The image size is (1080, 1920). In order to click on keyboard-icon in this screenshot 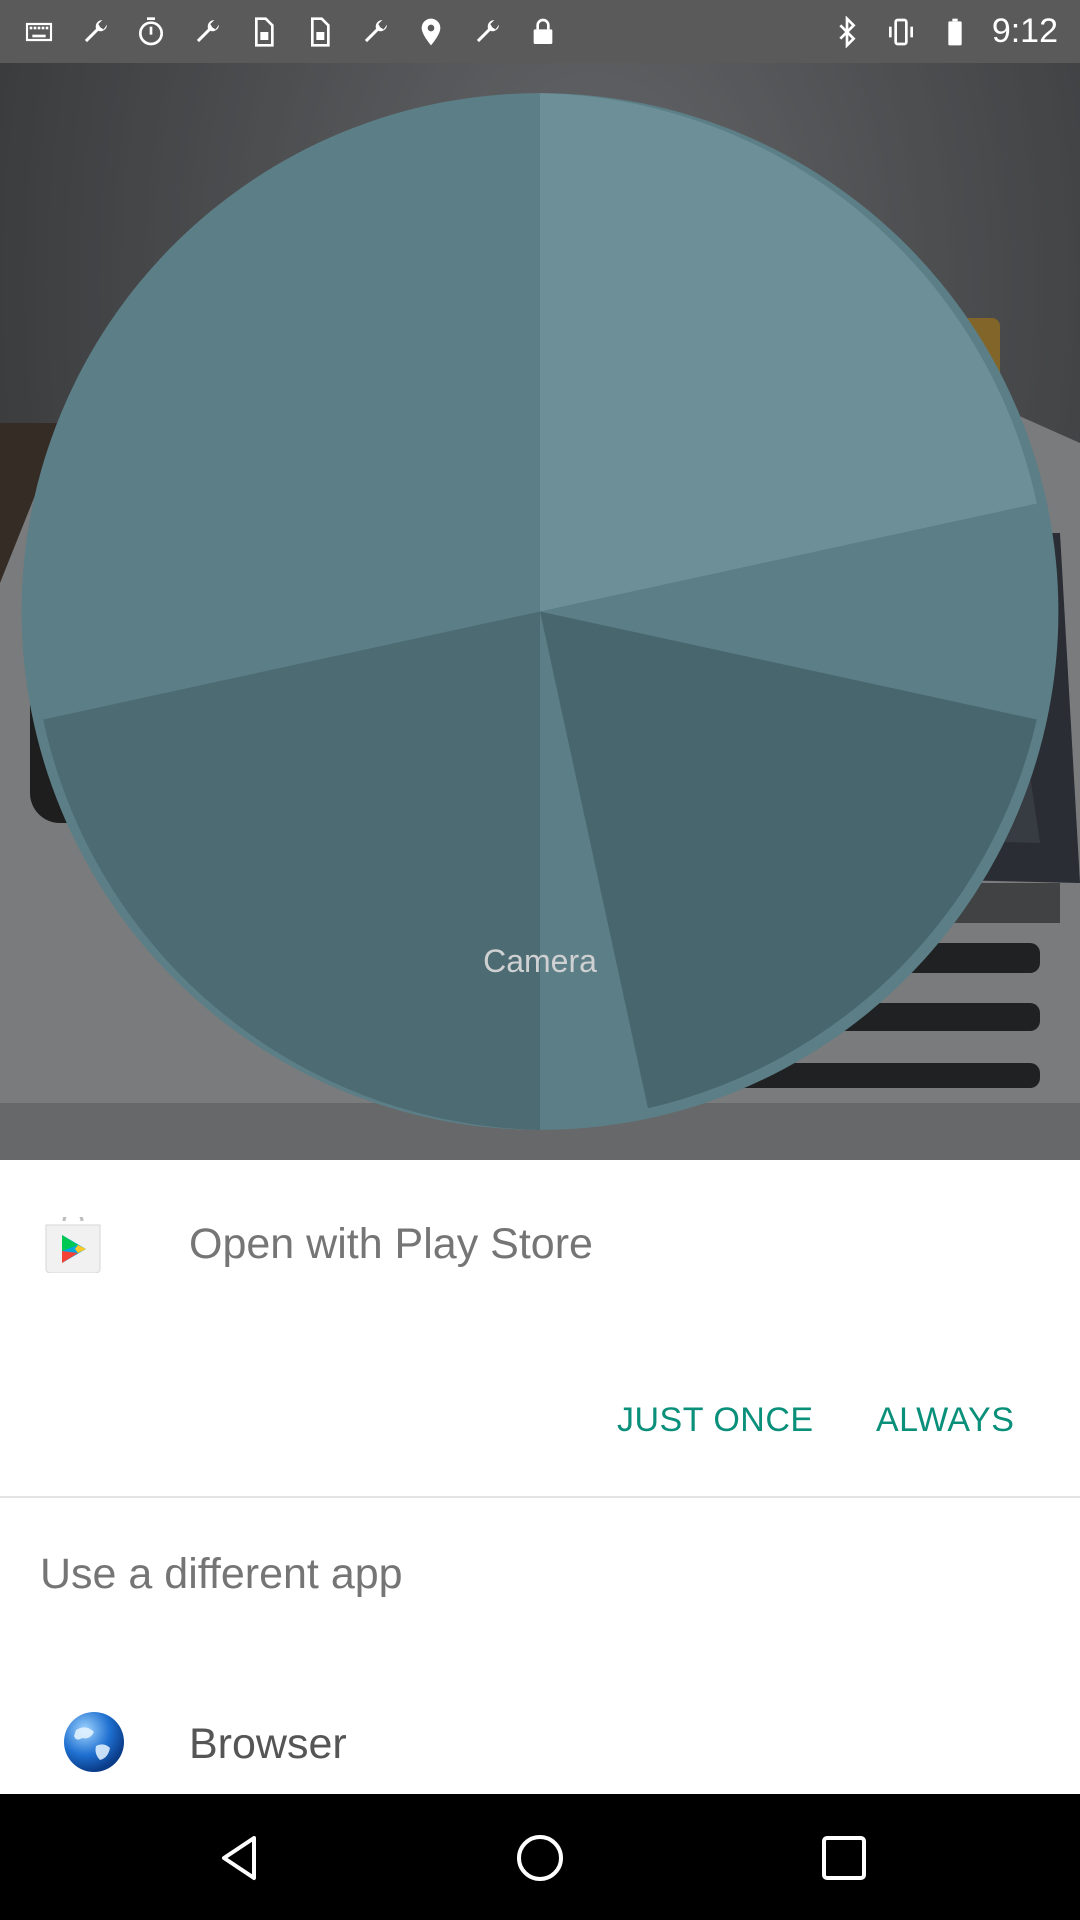, I will do `click(39, 32)`.